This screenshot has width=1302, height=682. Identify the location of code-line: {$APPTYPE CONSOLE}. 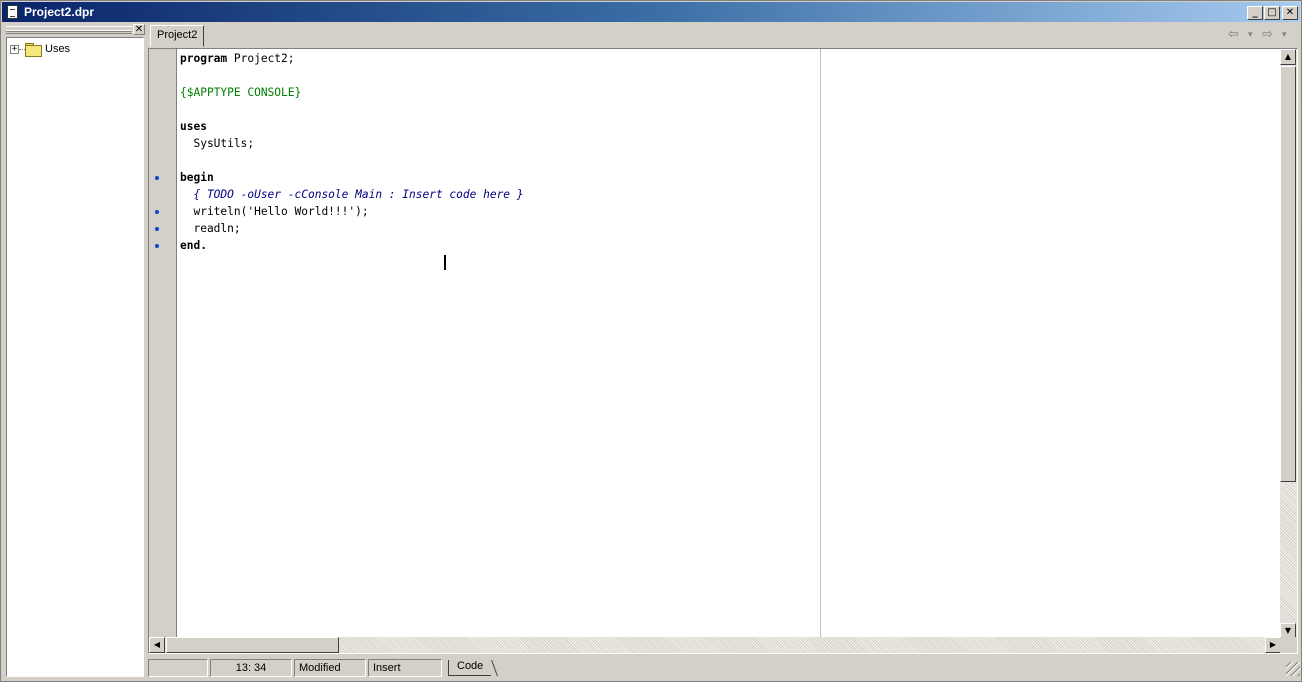
(240, 92).